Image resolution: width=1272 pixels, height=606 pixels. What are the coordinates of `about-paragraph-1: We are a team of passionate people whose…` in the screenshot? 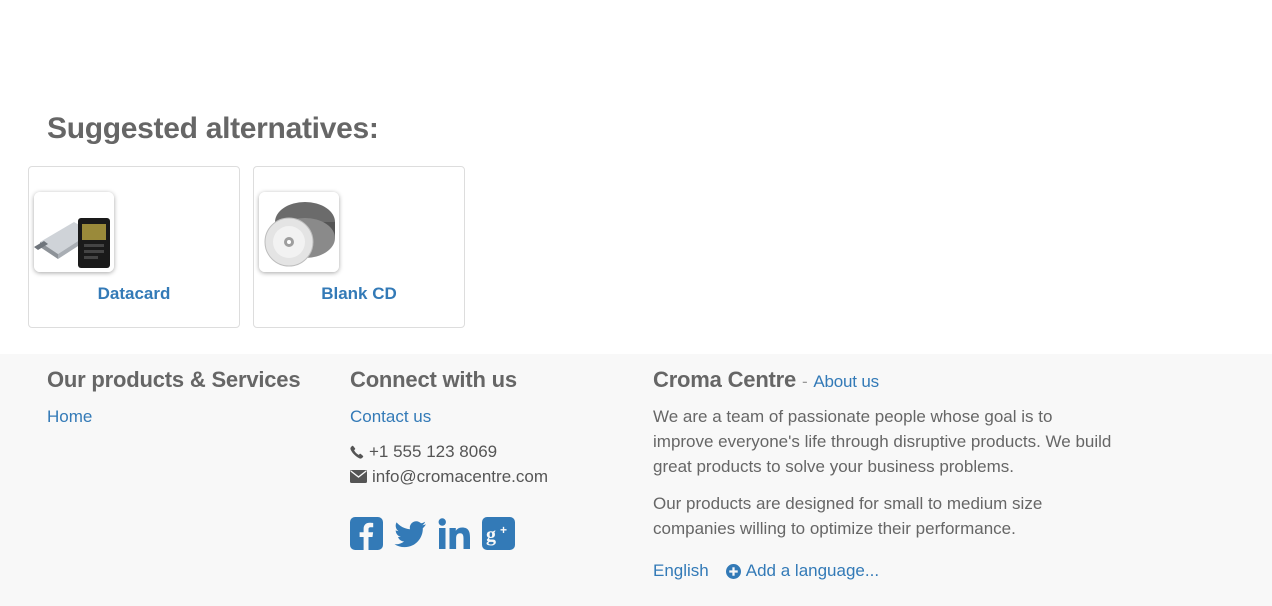 It's located at (882, 441).